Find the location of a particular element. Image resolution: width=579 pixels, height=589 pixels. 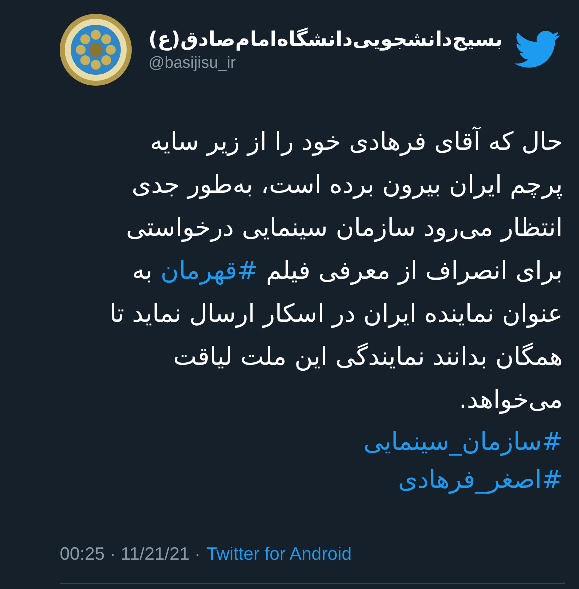

tweet-timestamp: 00:25 · 11/21/21 · Twitter for Android is located at coordinates (206, 554).